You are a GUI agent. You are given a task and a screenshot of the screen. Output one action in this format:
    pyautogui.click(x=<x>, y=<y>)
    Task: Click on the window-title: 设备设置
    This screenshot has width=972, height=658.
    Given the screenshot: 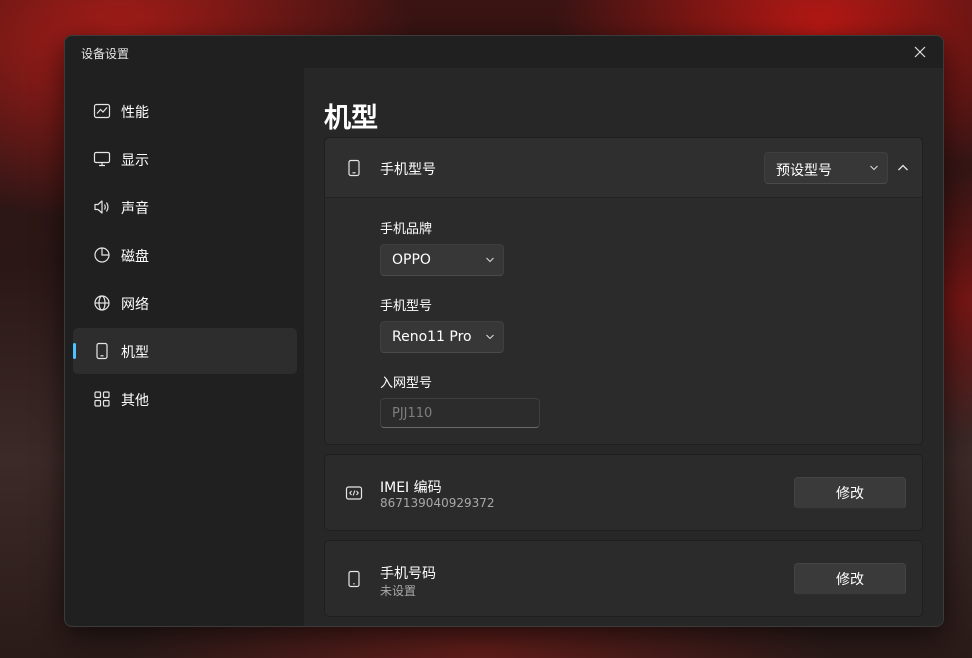 What is the action you would take?
    pyautogui.click(x=105, y=54)
    